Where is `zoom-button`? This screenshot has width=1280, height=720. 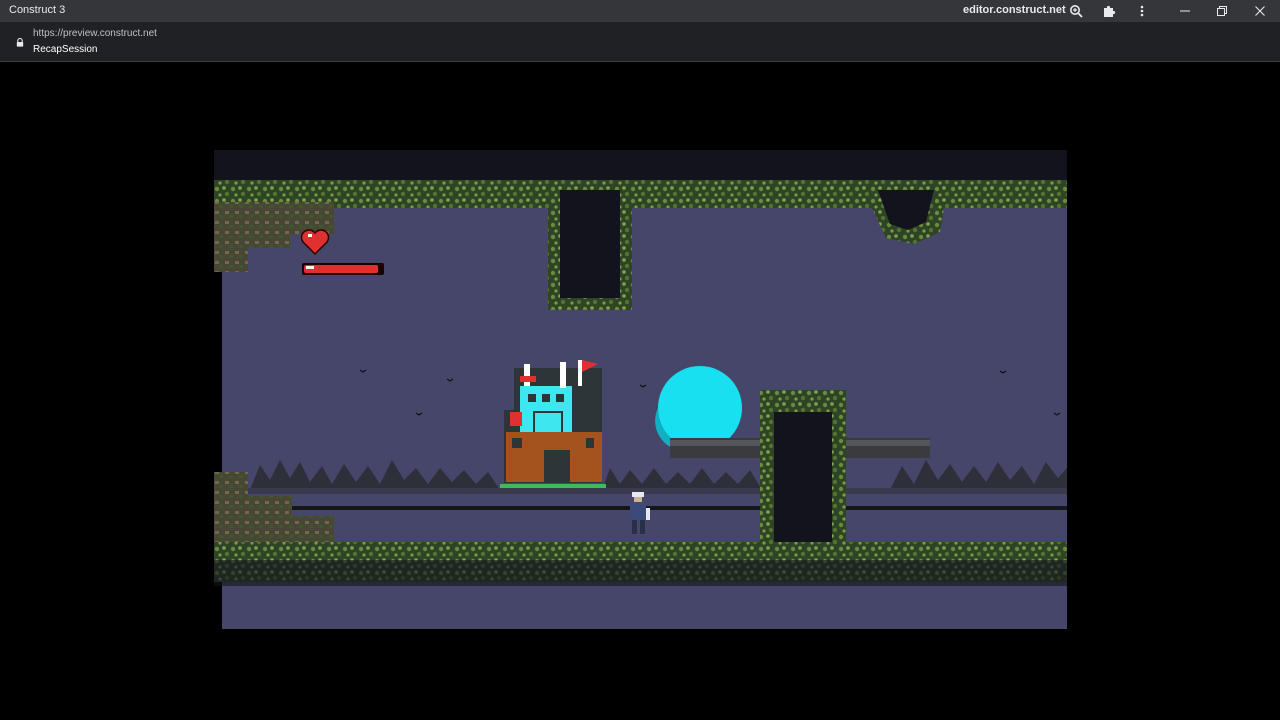 zoom-button is located at coordinates (1076, 11).